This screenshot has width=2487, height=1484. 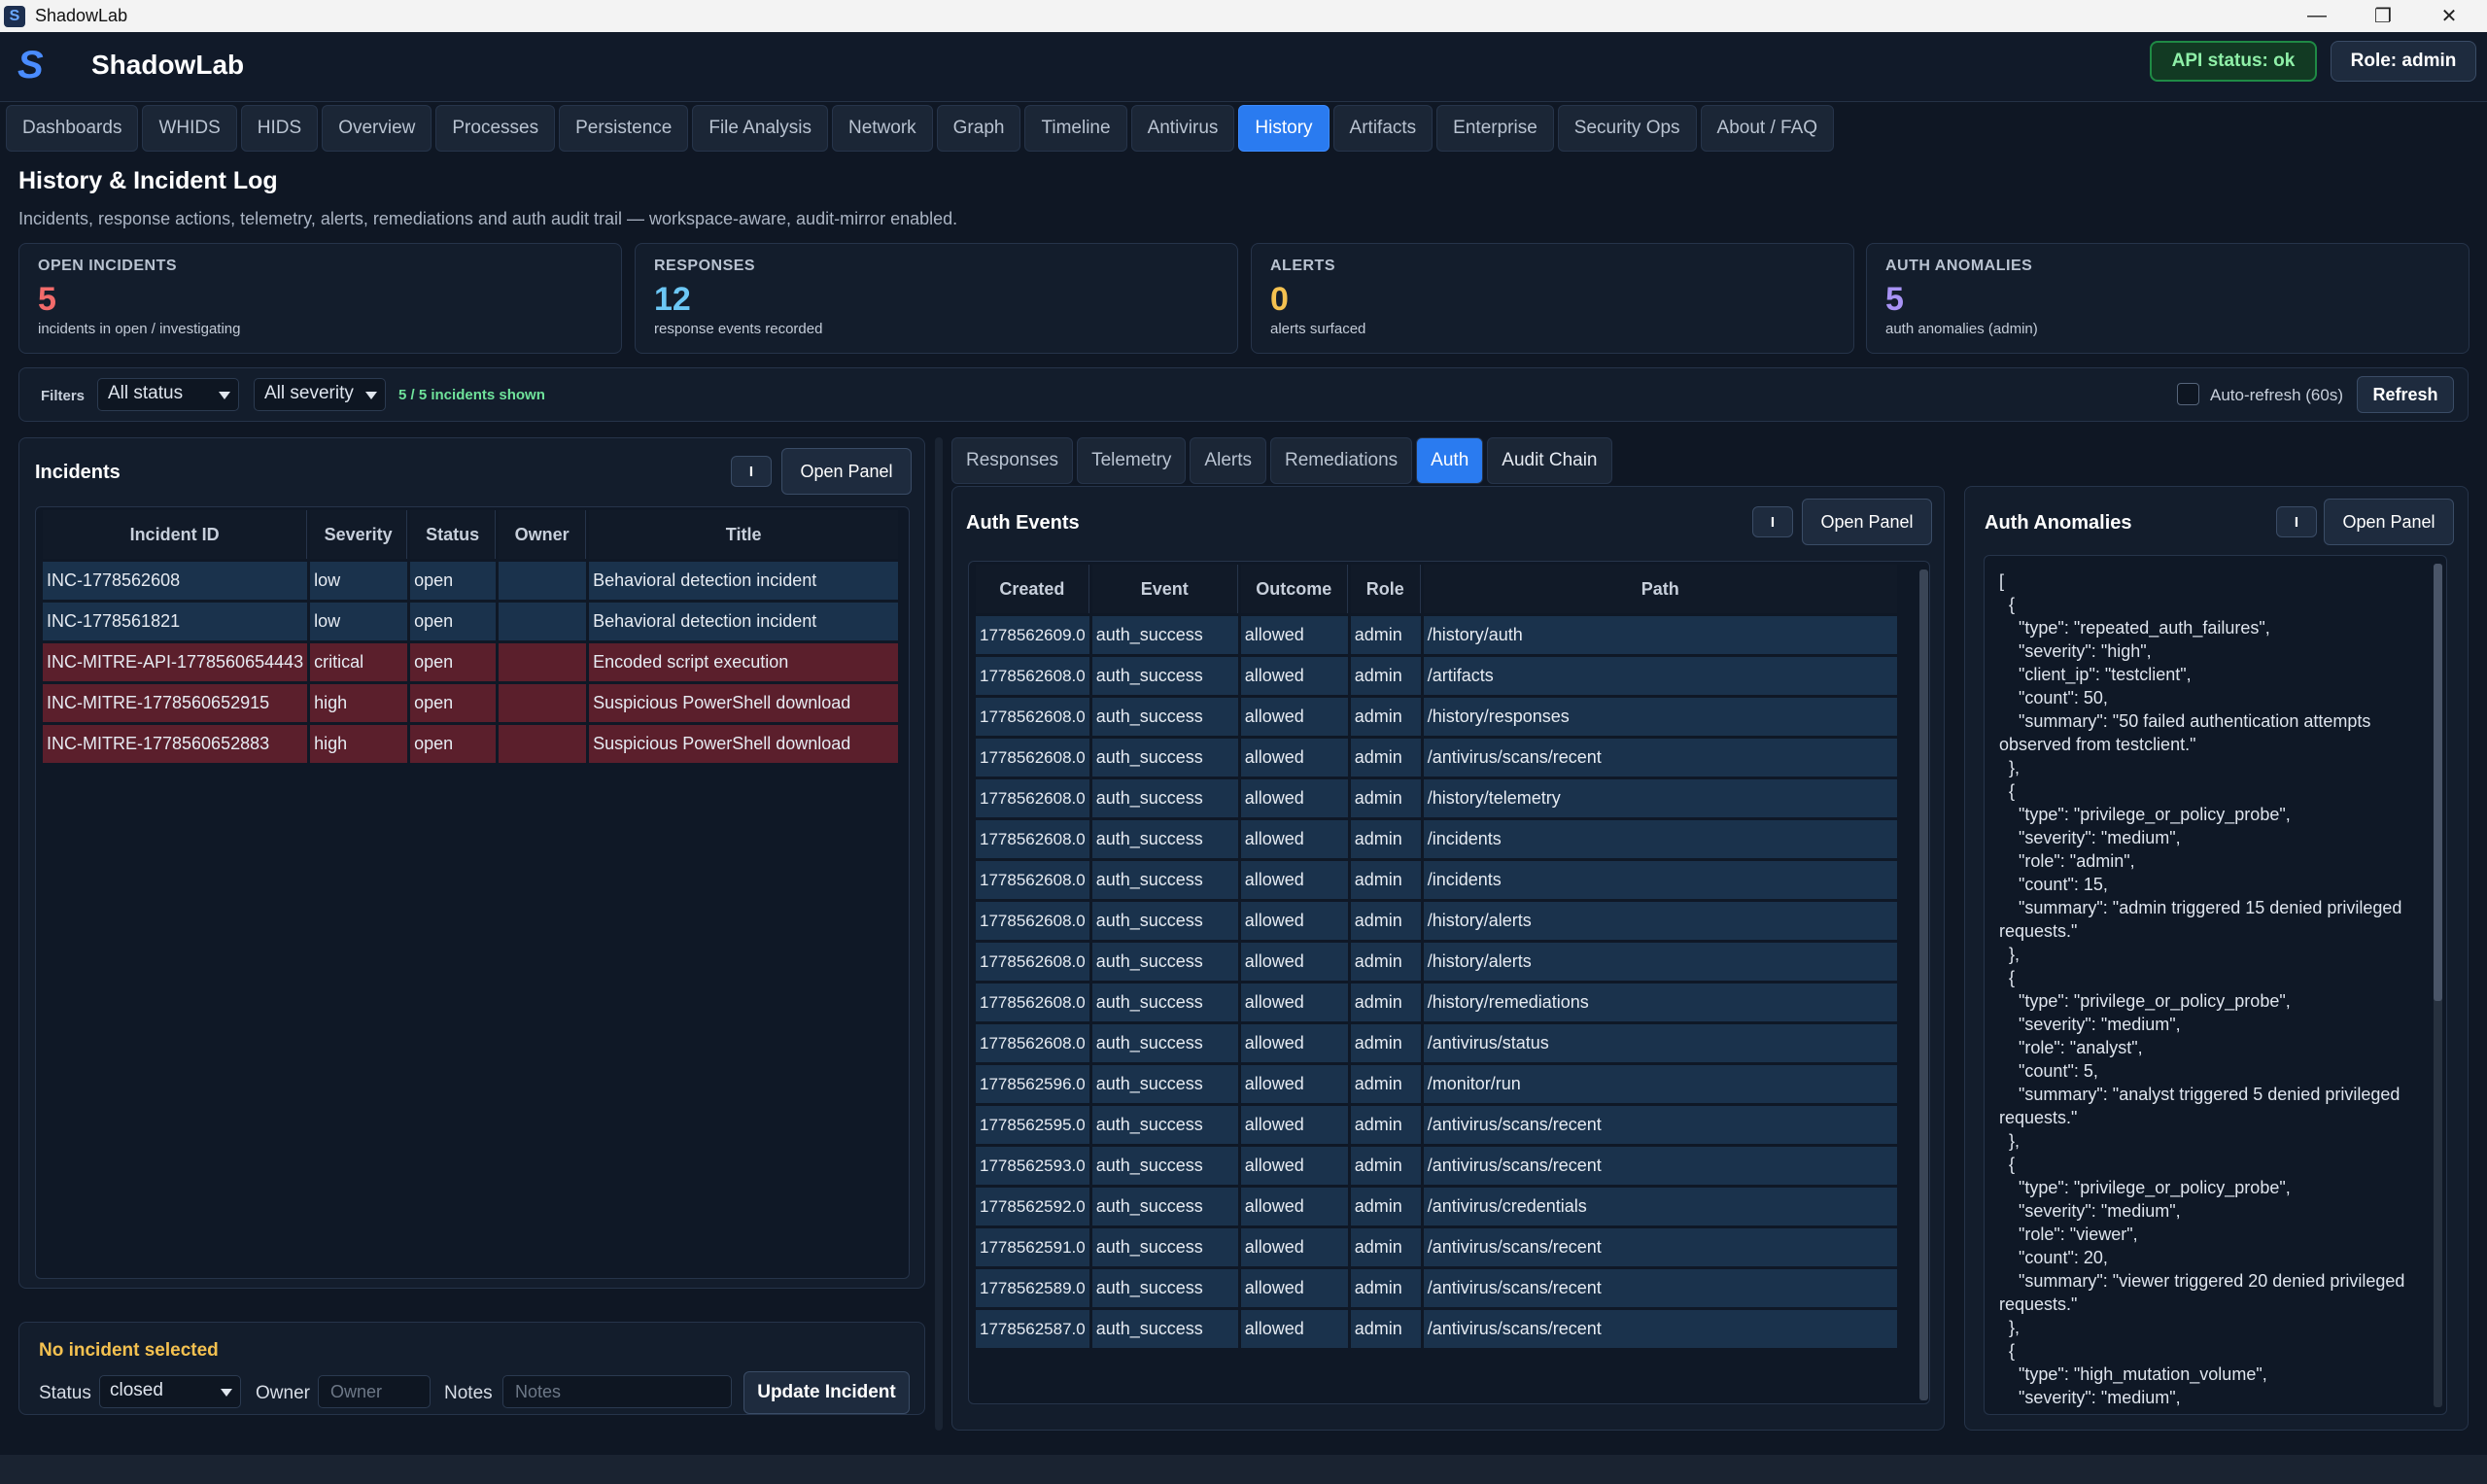 What do you see at coordinates (2389, 522) in the screenshot?
I see `auth-anomalies-open-panel-button: Open Panel` at bounding box center [2389, 522].